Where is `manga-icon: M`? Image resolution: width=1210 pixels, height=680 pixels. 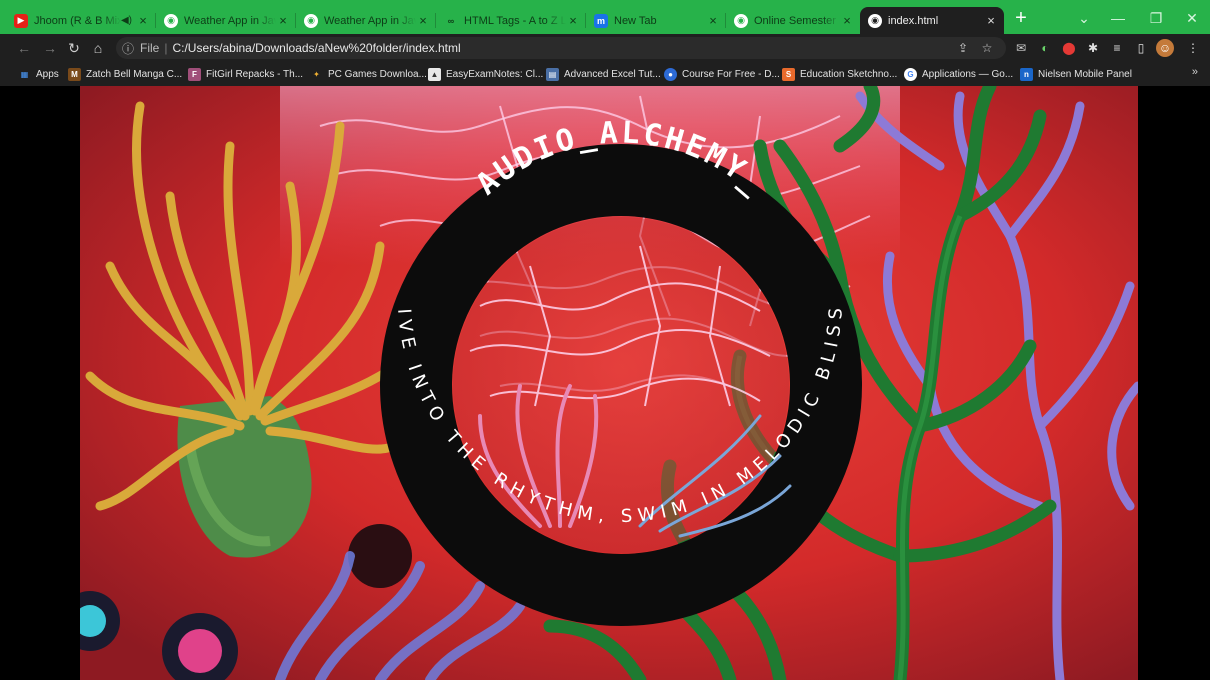 manga-icon: M is located at coordinates (74, 74).